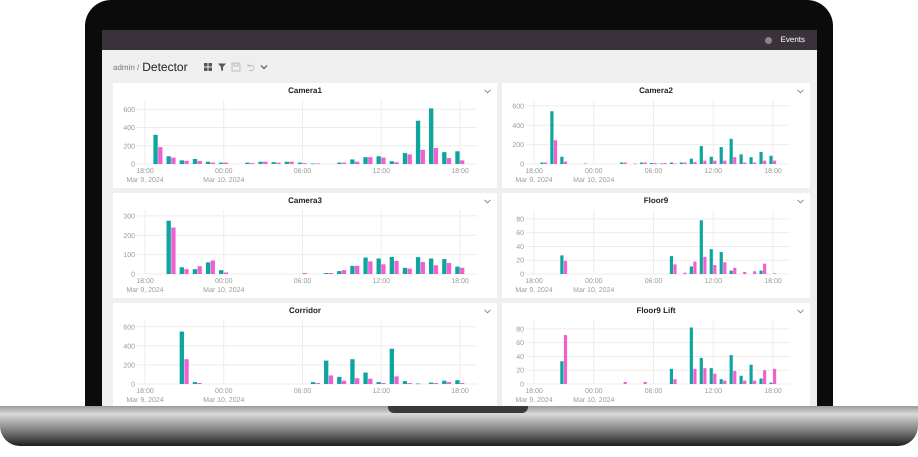 The image size is (918, 457). Describe the element at coordinates (305, 311) in the screenshot. I see `chart-title: Corridor` at that location.